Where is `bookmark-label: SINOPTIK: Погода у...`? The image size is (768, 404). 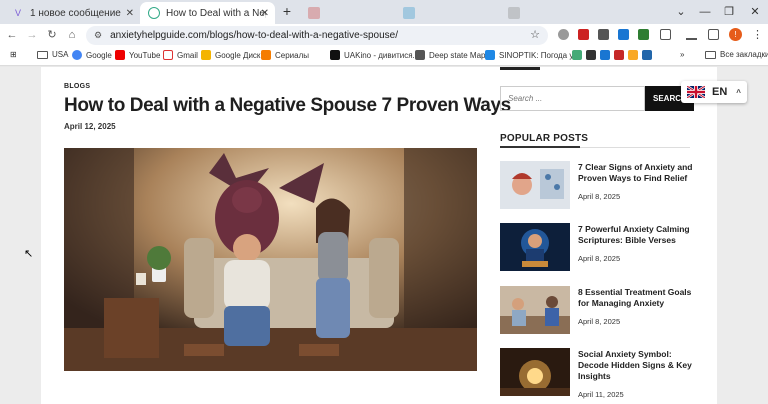 bookmark-label: SINOPTIK: Погода у... is located at coordinates (539, 55).